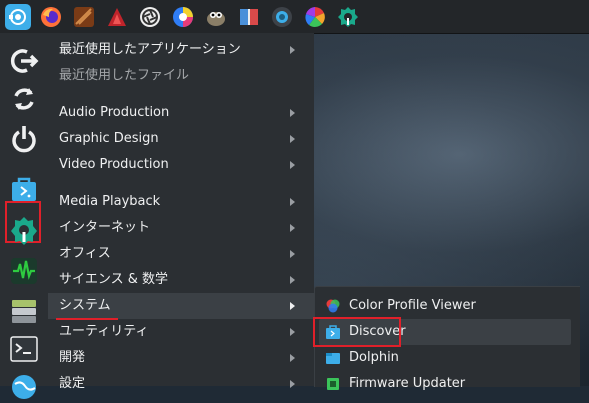  Describe the element at coordinates (181, 228) in the screenshot. I see `menu-item-internet: インターネット` at that location.